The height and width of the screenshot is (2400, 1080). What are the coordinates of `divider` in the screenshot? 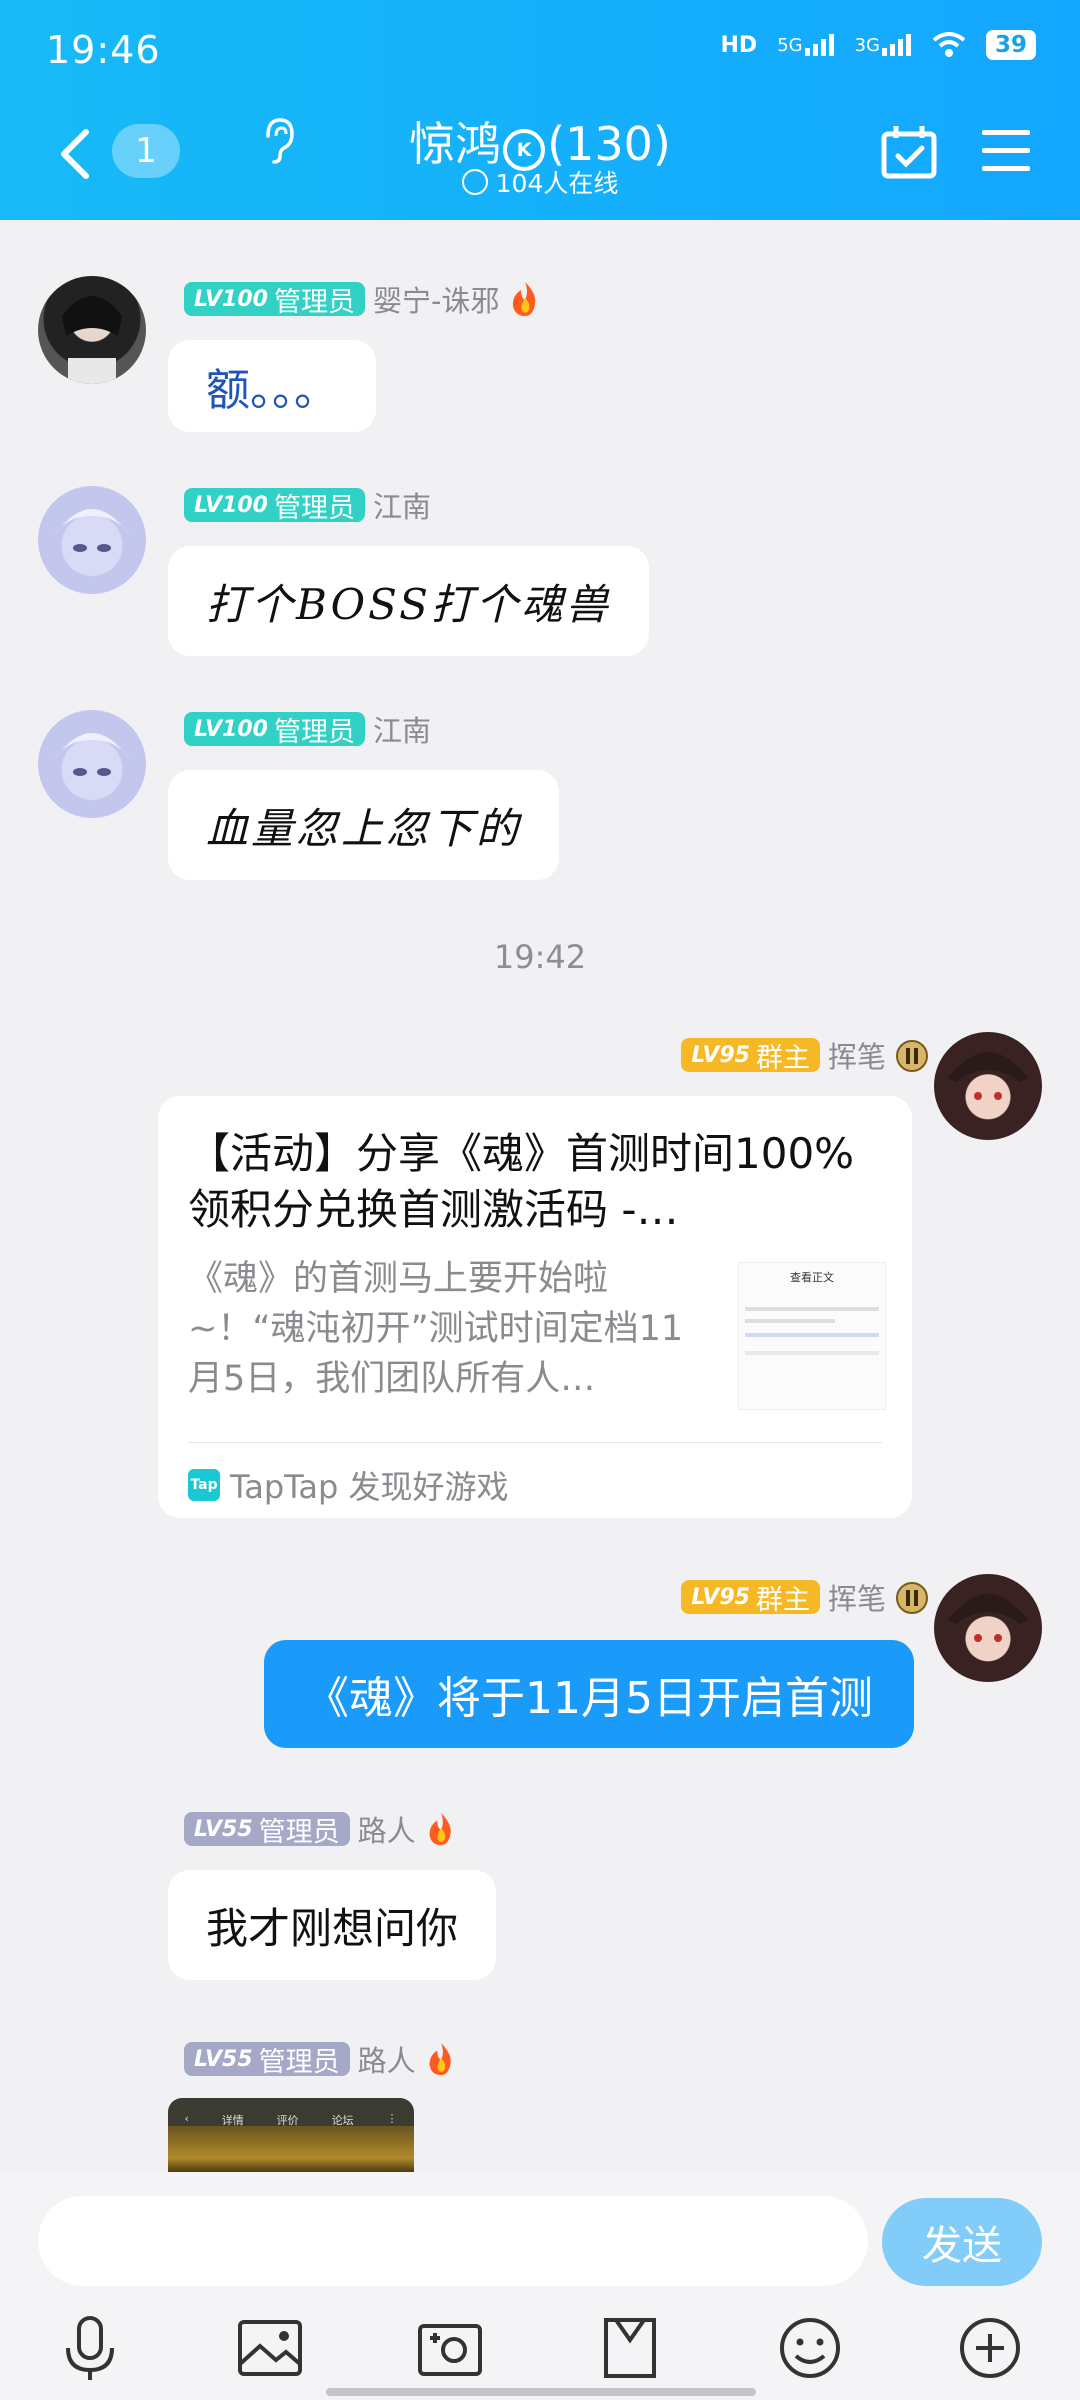 It's located at (535, 1442).